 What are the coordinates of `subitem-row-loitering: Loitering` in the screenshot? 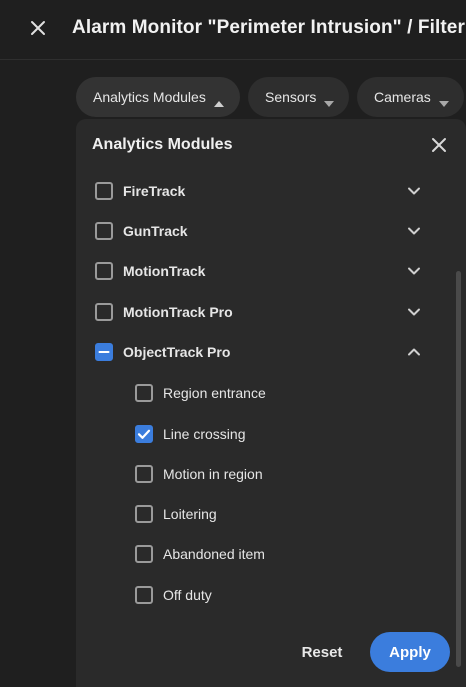 It's located at (261, 514).